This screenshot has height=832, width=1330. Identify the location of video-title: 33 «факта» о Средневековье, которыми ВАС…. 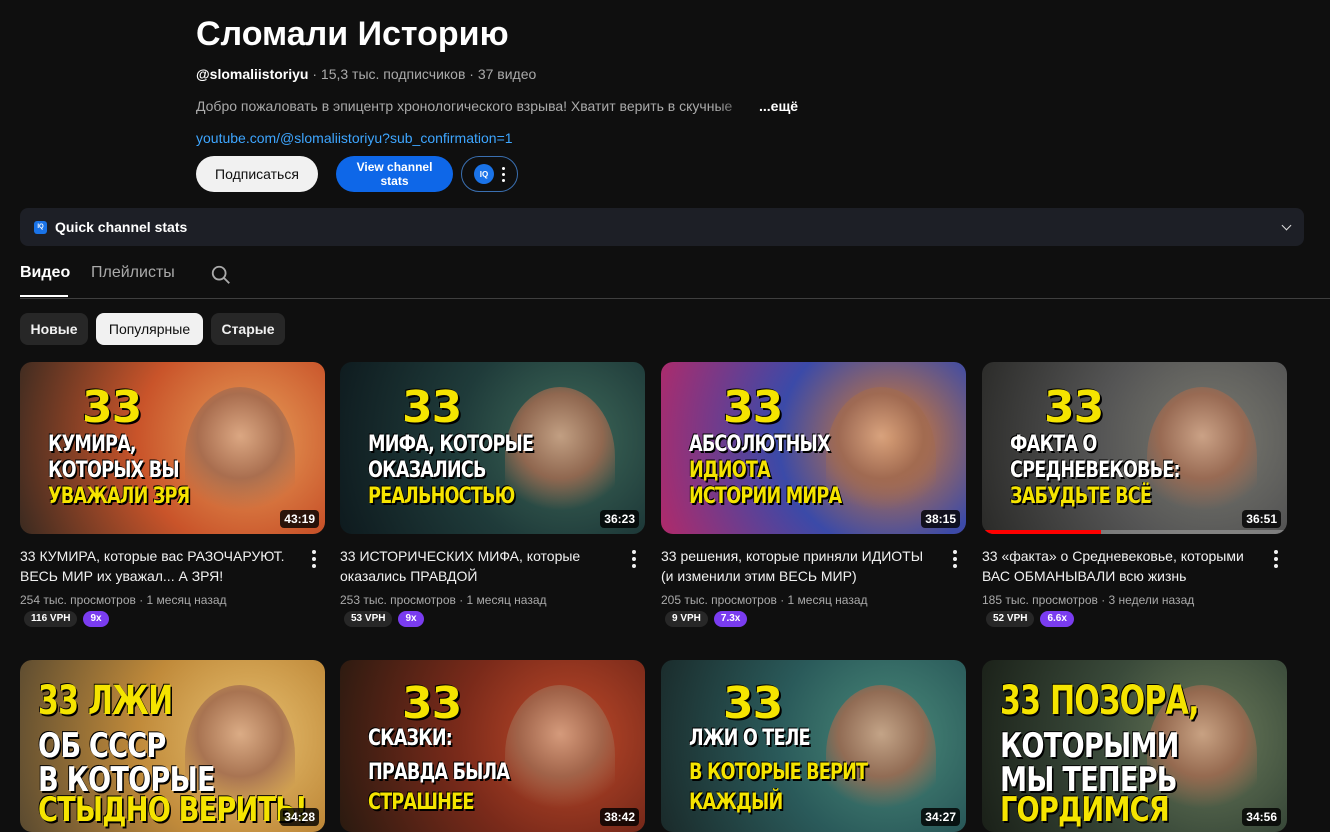
(1117, 566).